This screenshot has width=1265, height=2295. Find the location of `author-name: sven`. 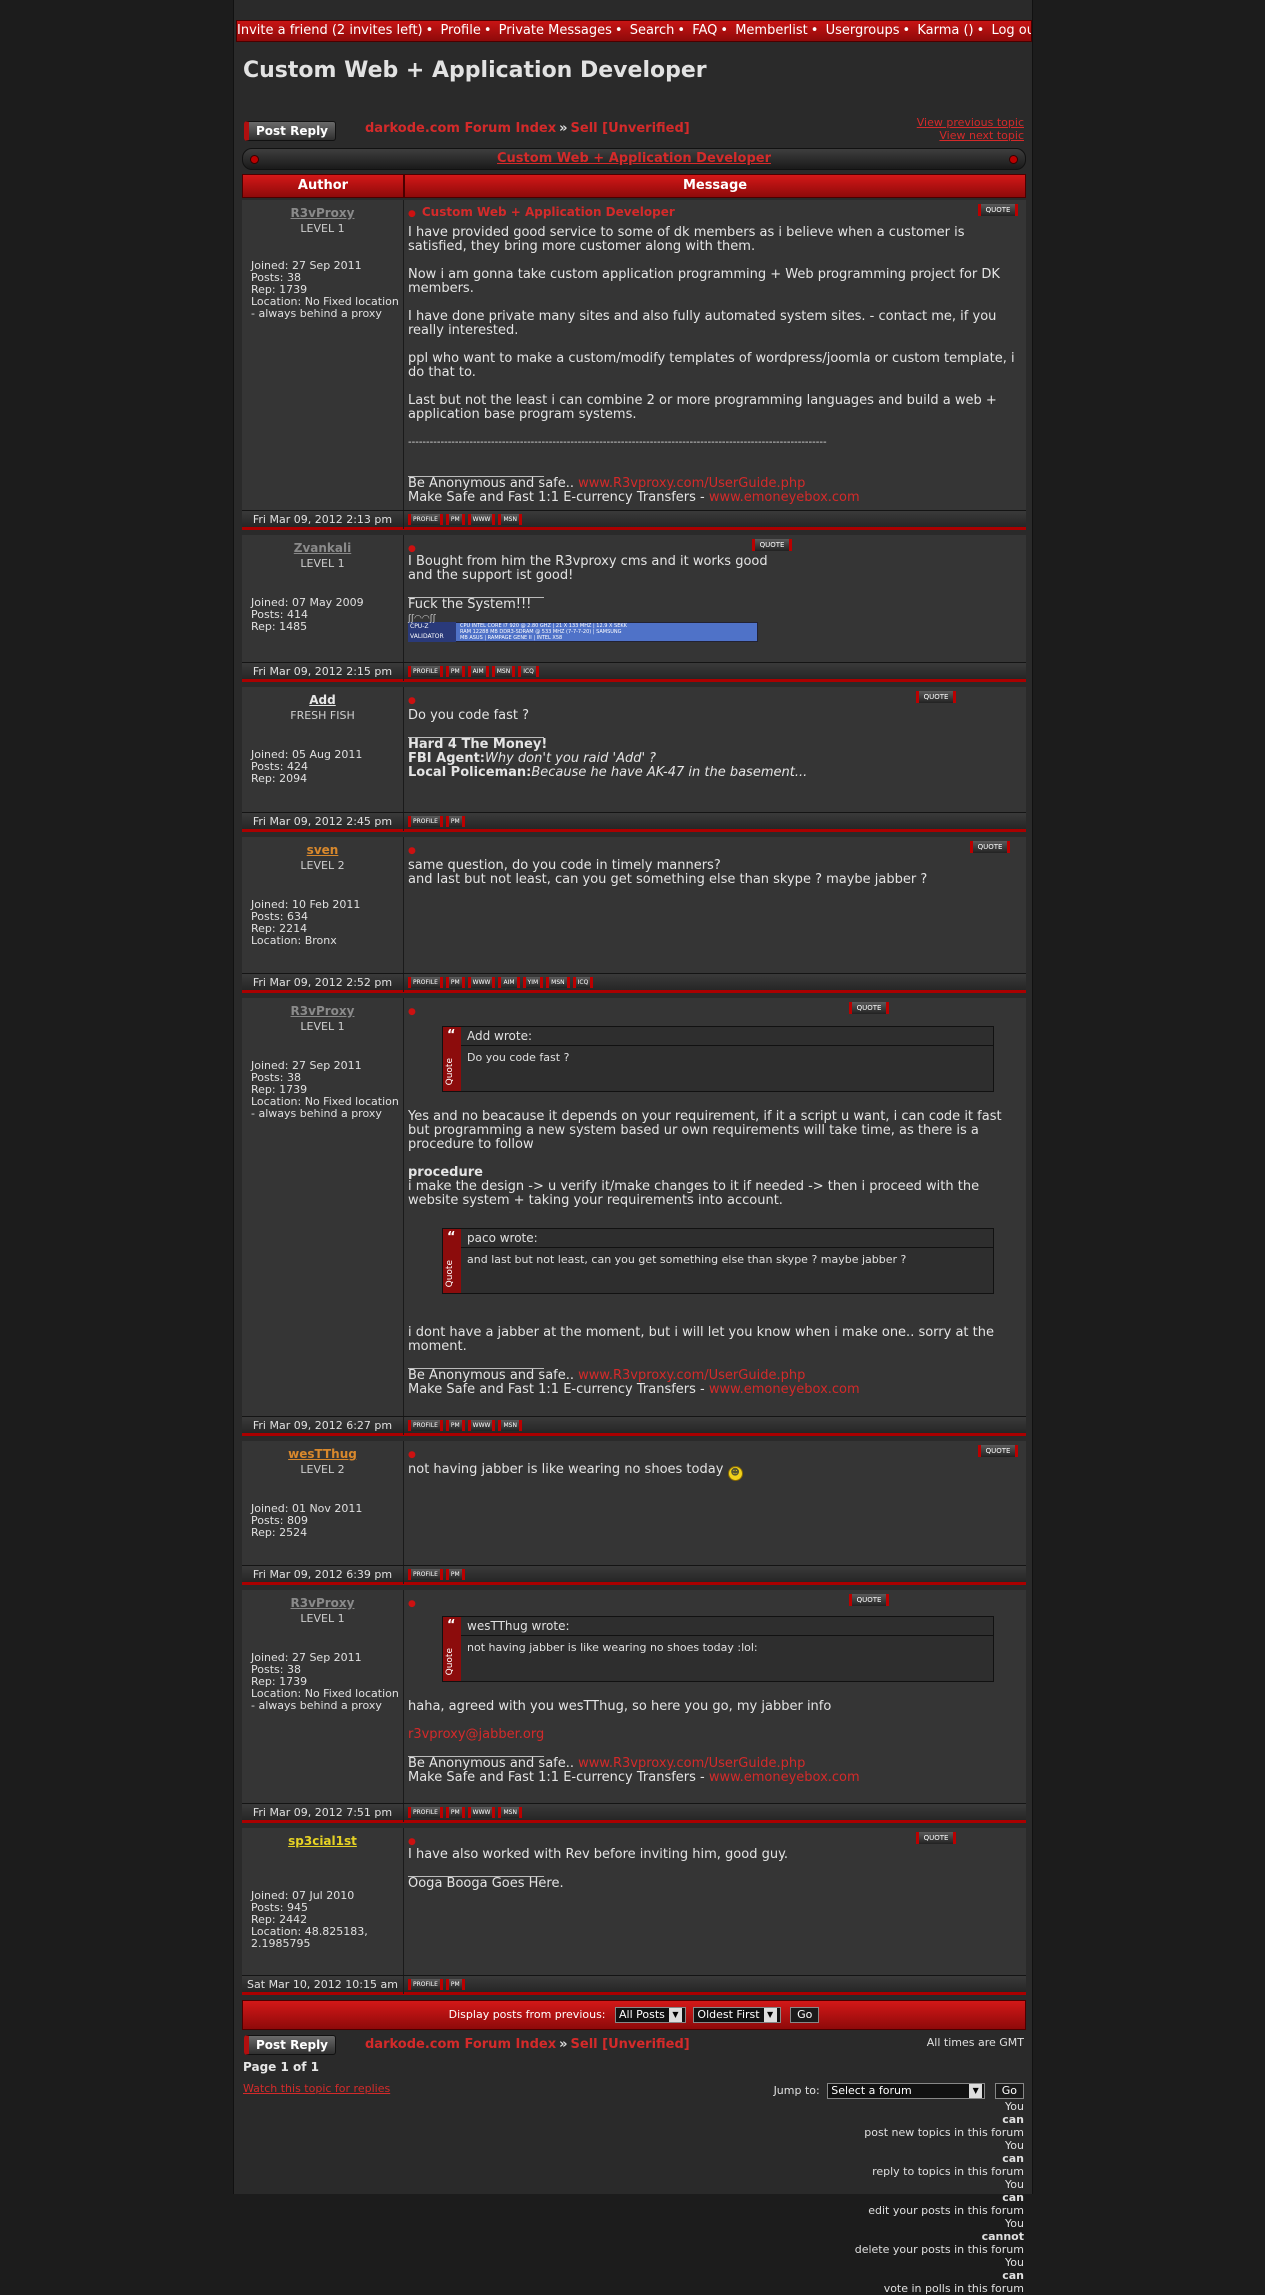

author-name: sven is located at coordinates (322, 850).